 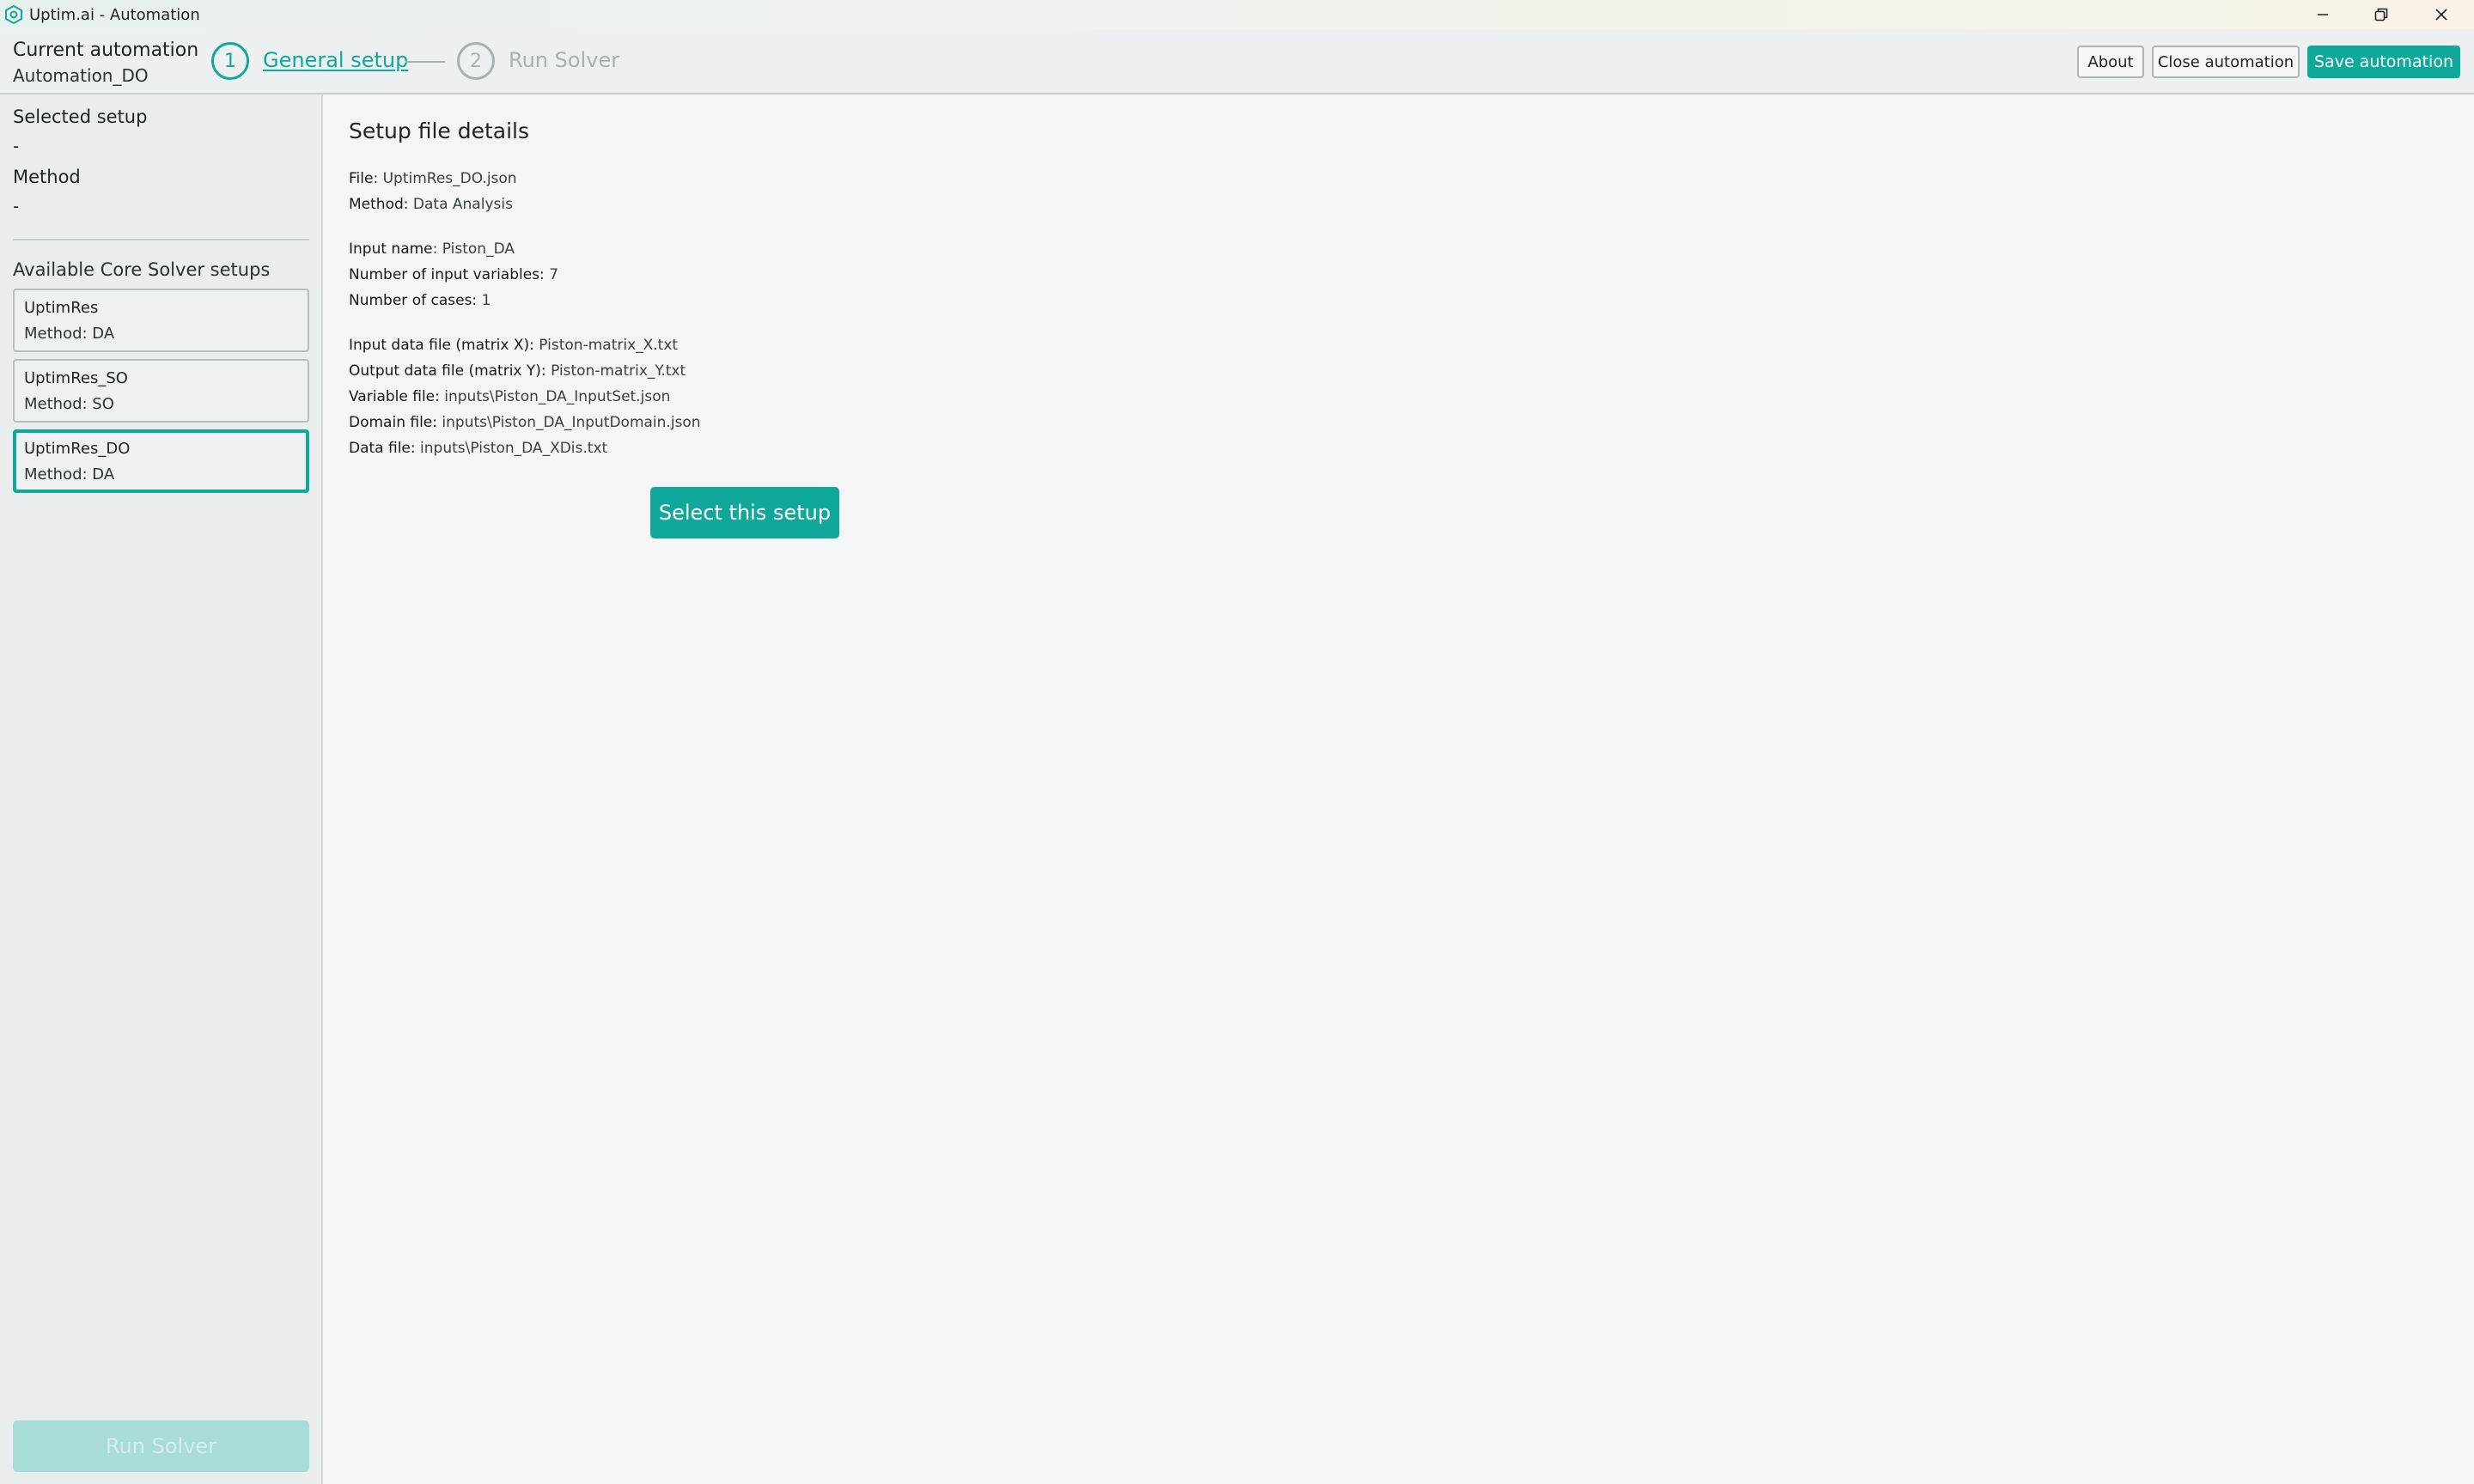 I want to click on minimize-icon, so click(x=2323, y=15).